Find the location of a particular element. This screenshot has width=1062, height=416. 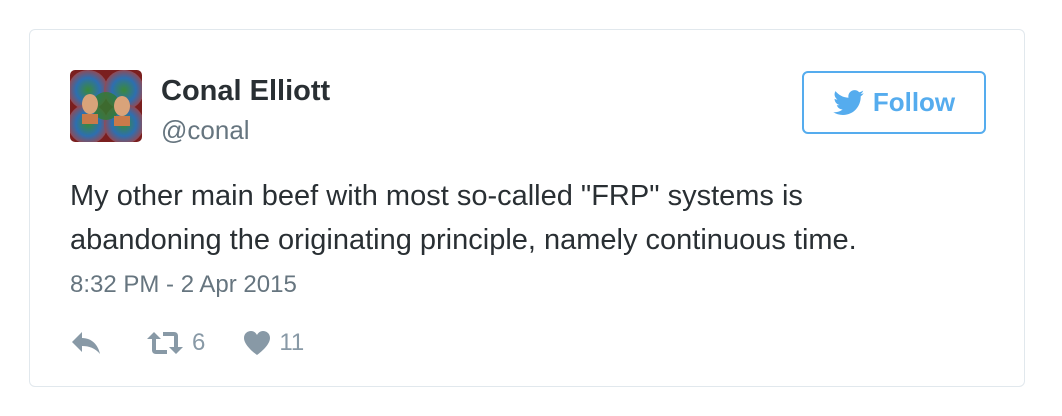

retweet-icon is located at coordinates (165, 343).